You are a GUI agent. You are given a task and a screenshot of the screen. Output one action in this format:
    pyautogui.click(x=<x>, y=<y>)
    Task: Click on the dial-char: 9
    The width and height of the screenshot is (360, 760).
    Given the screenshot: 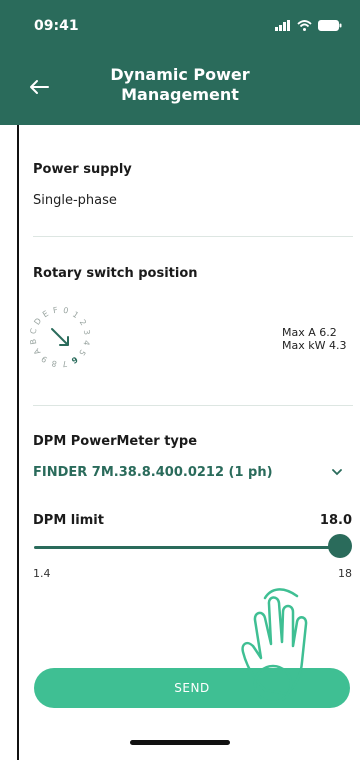 What is the action you would take?
    pyautogui.click(x=44, y=359)
    